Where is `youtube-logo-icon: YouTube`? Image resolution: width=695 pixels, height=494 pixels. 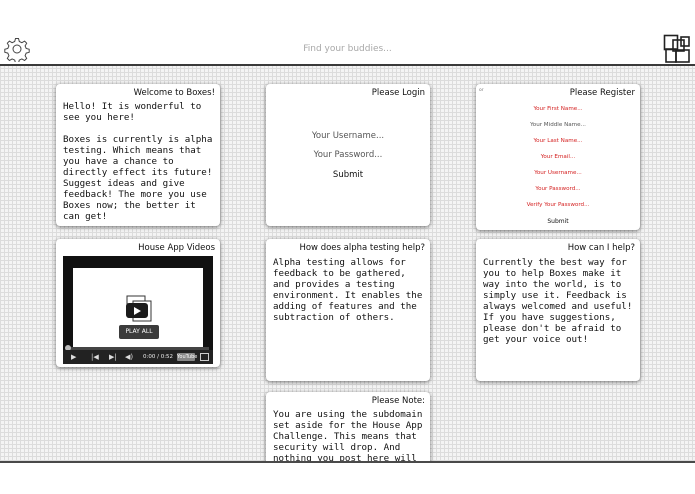 youtube-logo-icon: YouTube is located at coordinates (187, 357).